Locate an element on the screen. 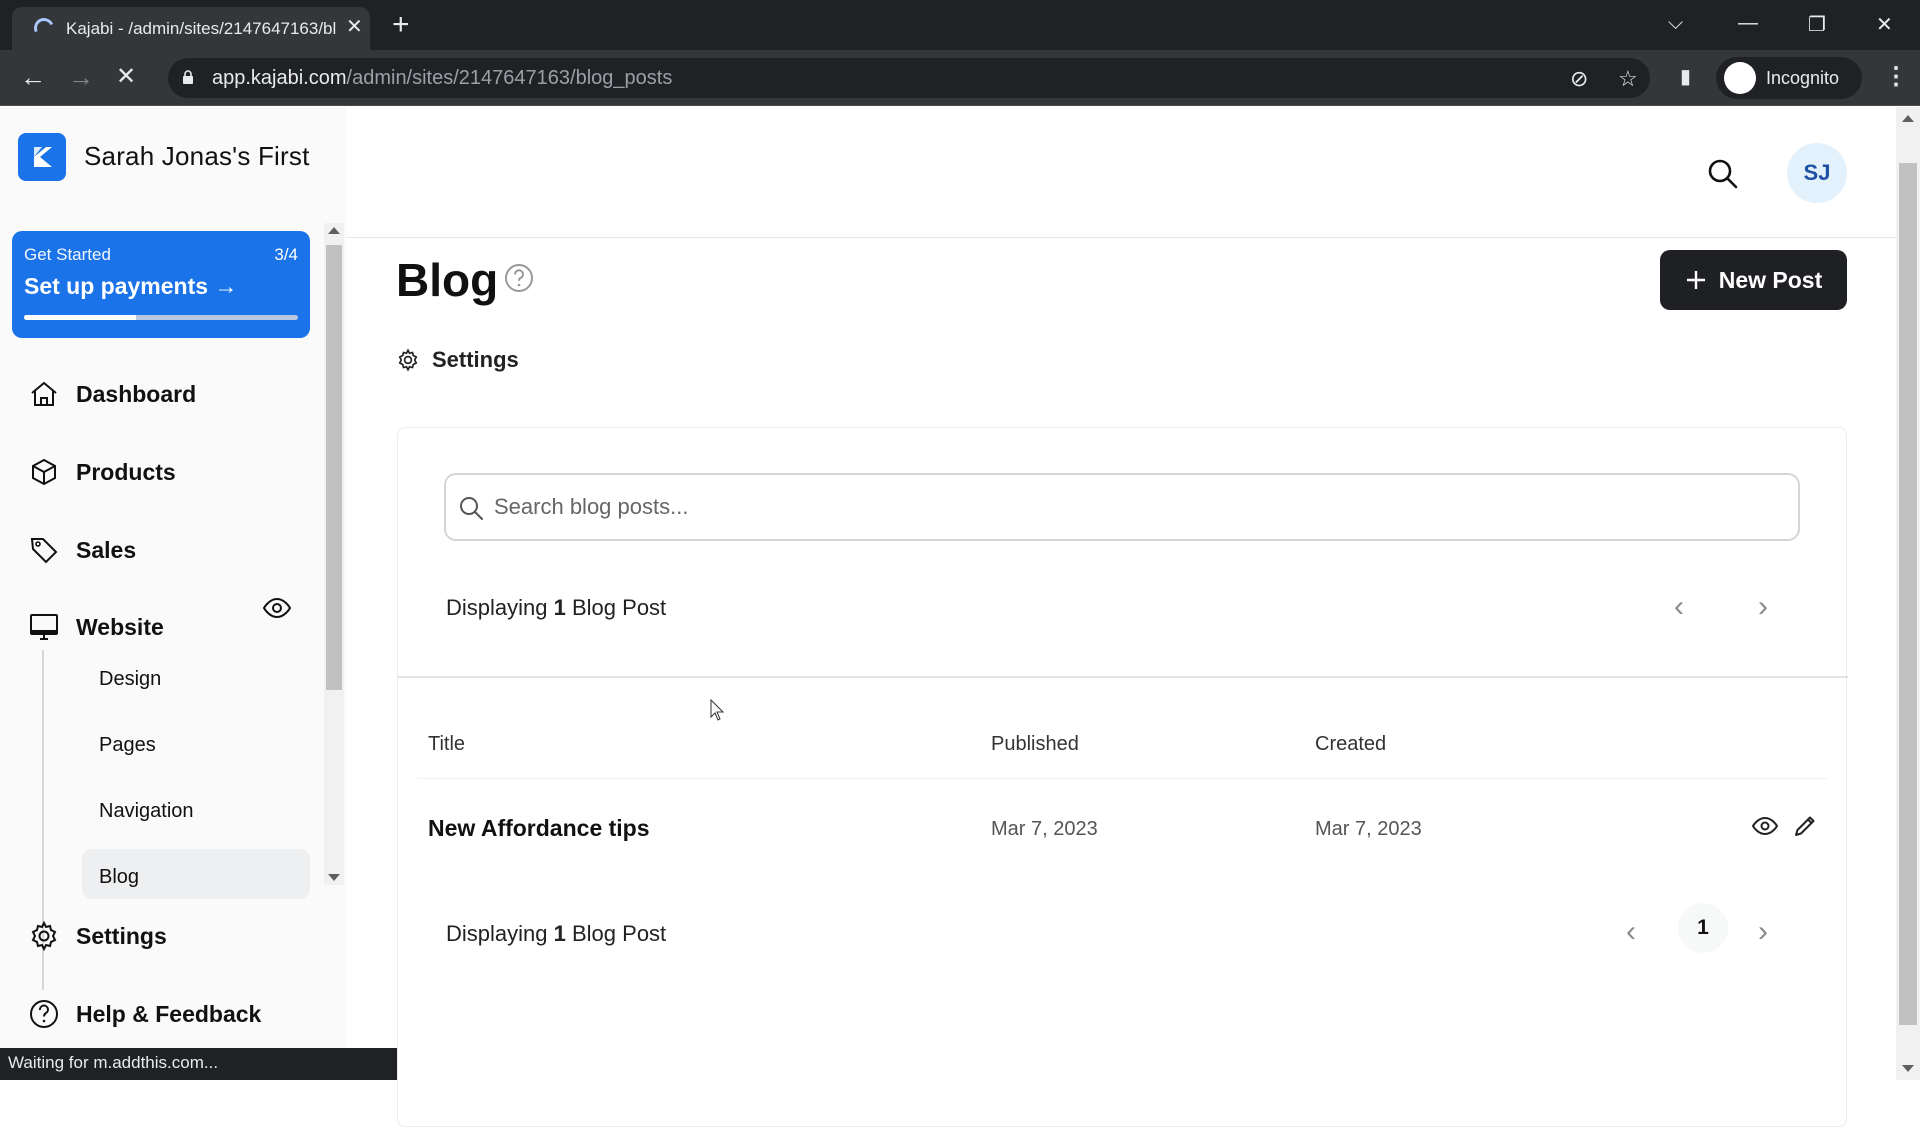 The image size is (1920, 1127). header-divider is located at coordinates (1121, 237).